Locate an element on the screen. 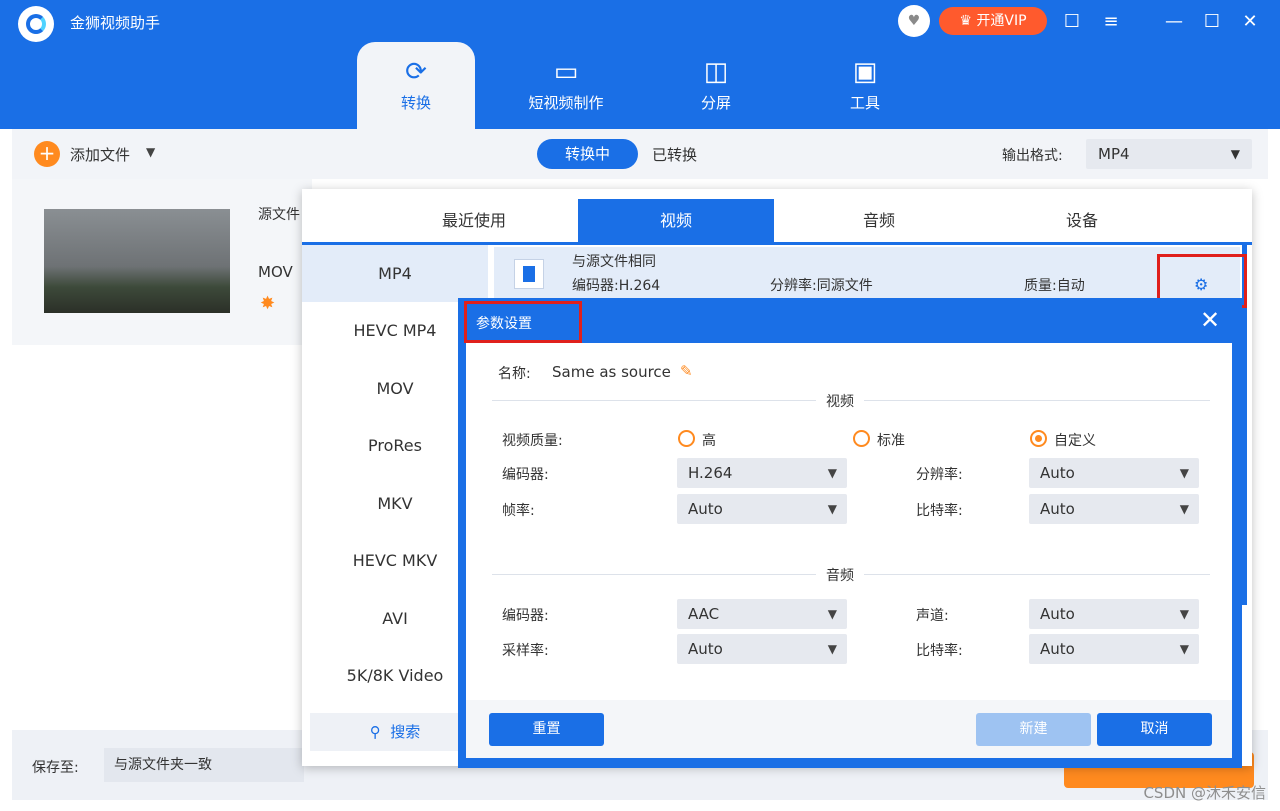 This screenshot has height=811, width=1280. file-list-empty is located at coordinates (162, 537).